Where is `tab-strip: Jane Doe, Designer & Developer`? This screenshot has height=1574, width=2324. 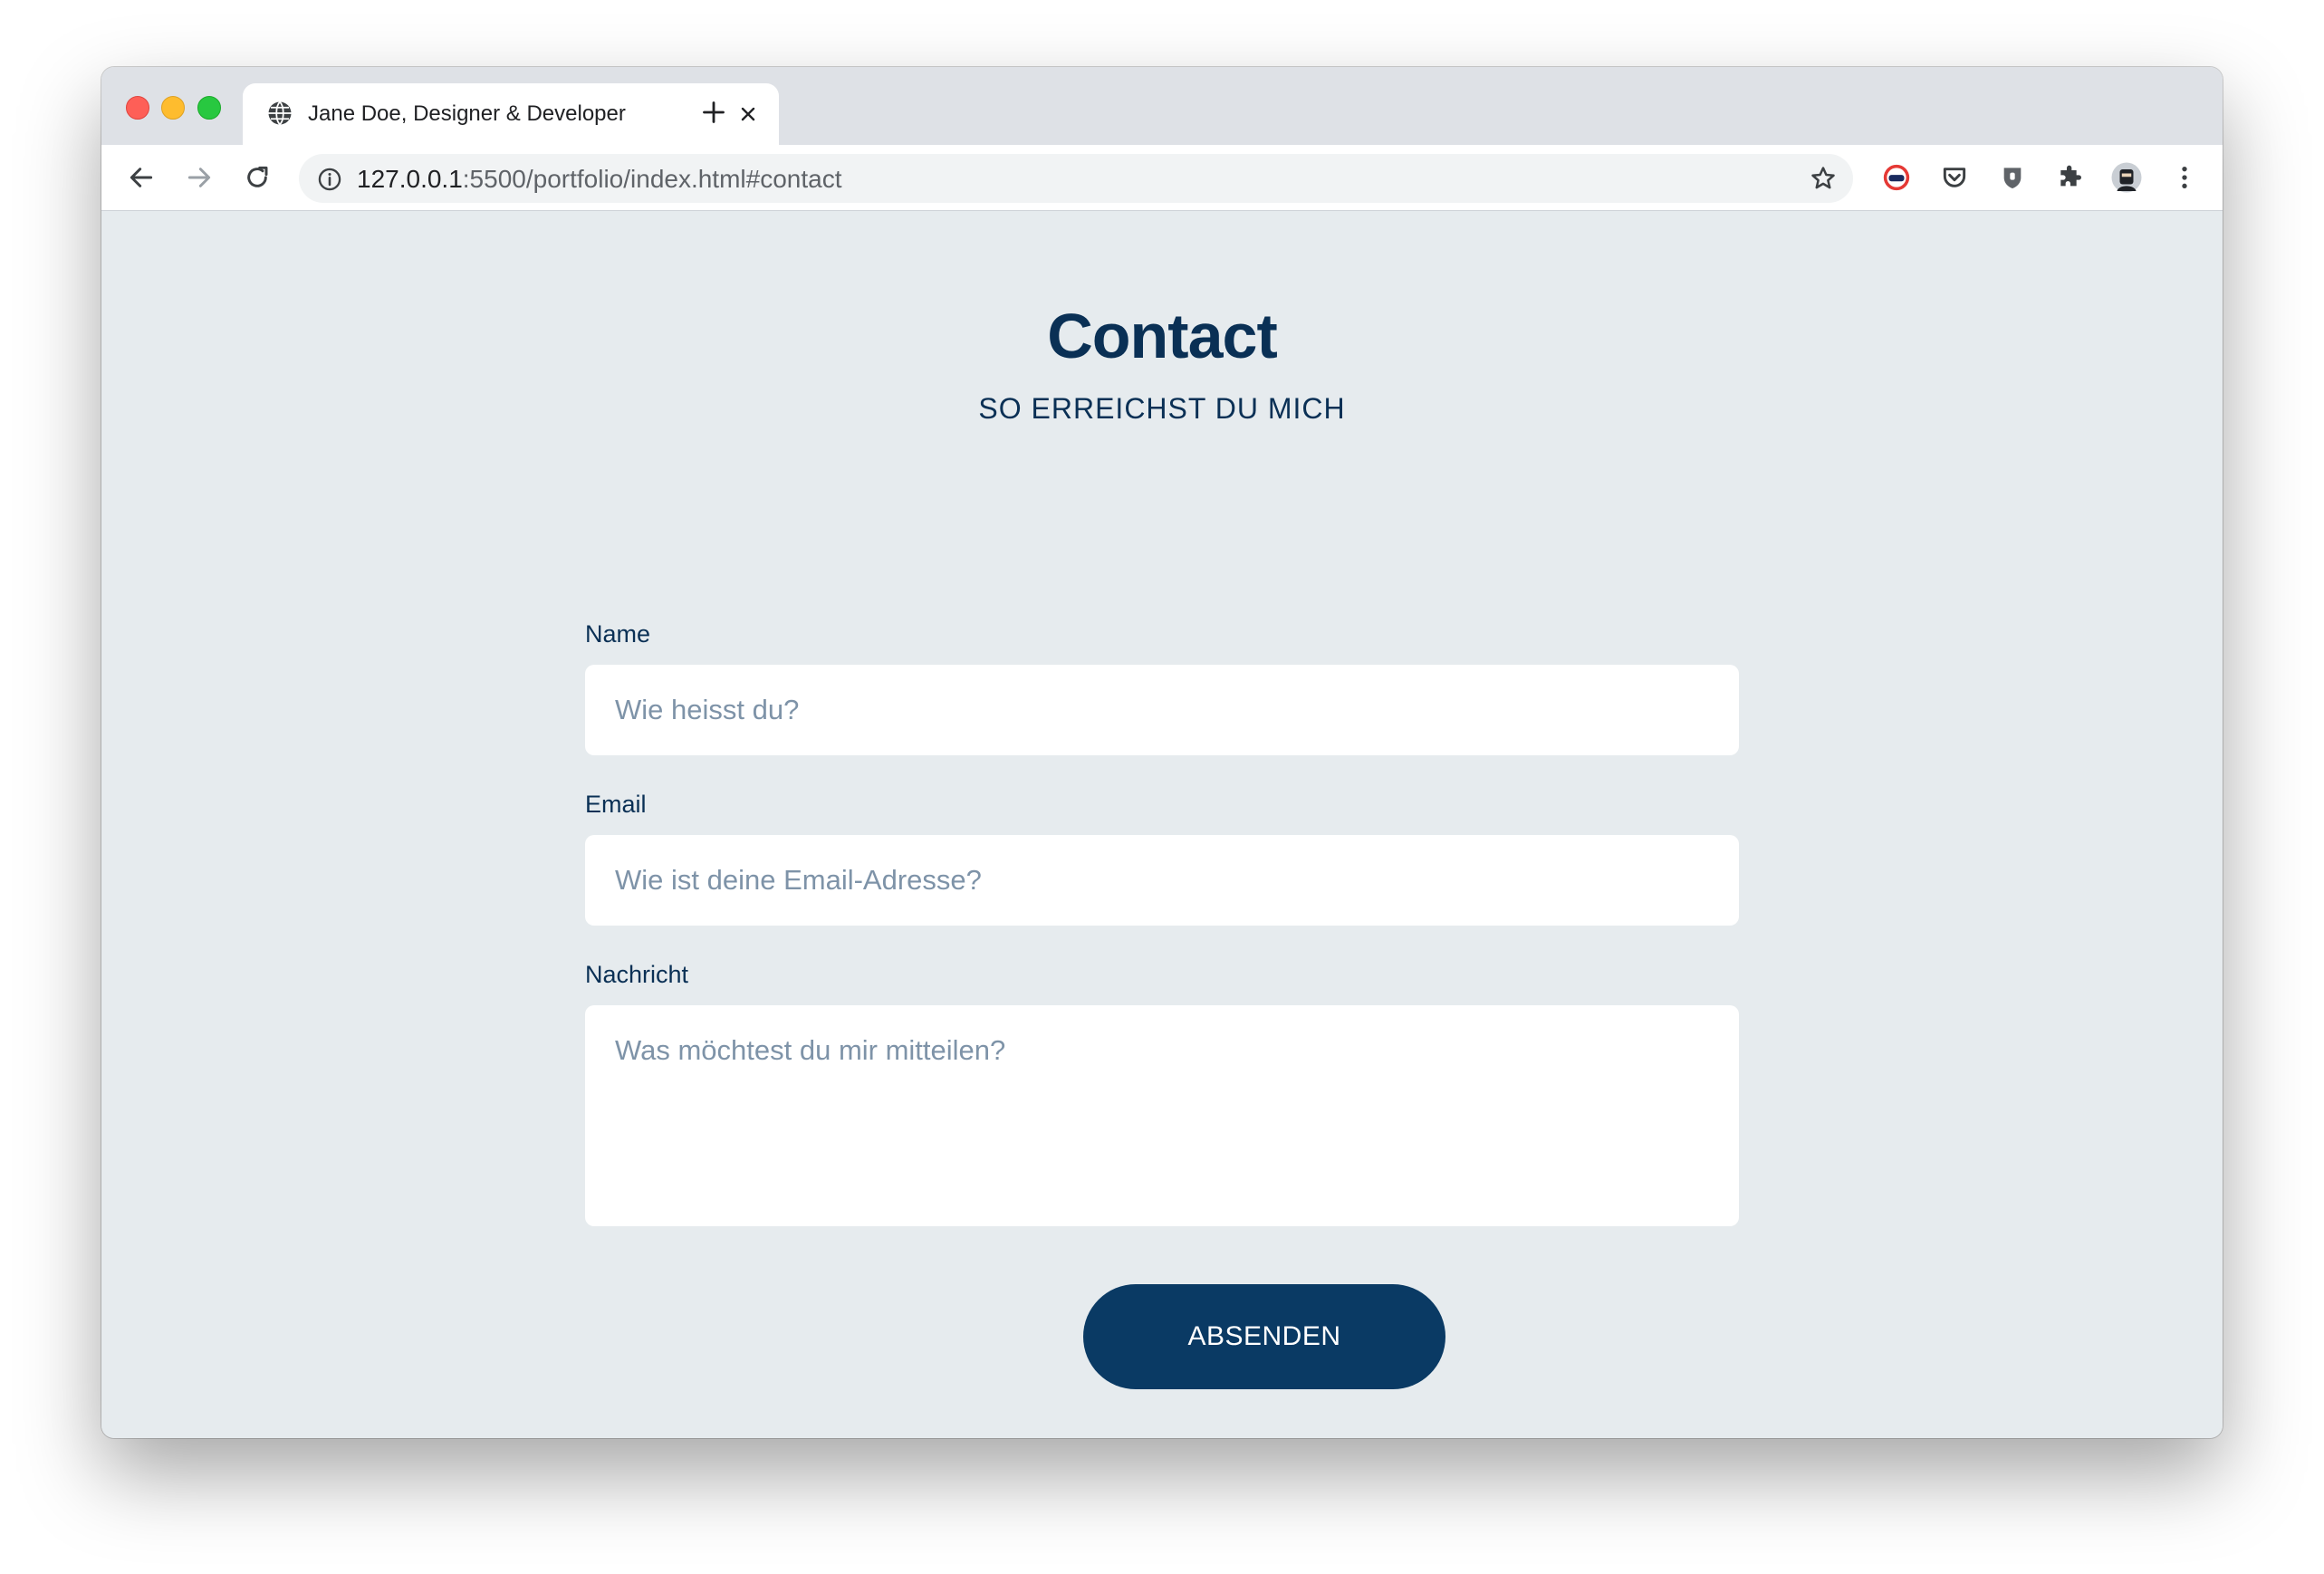
tab-strip: Jane Doe, Designer & Developer is located at coordinates (1162, 106).